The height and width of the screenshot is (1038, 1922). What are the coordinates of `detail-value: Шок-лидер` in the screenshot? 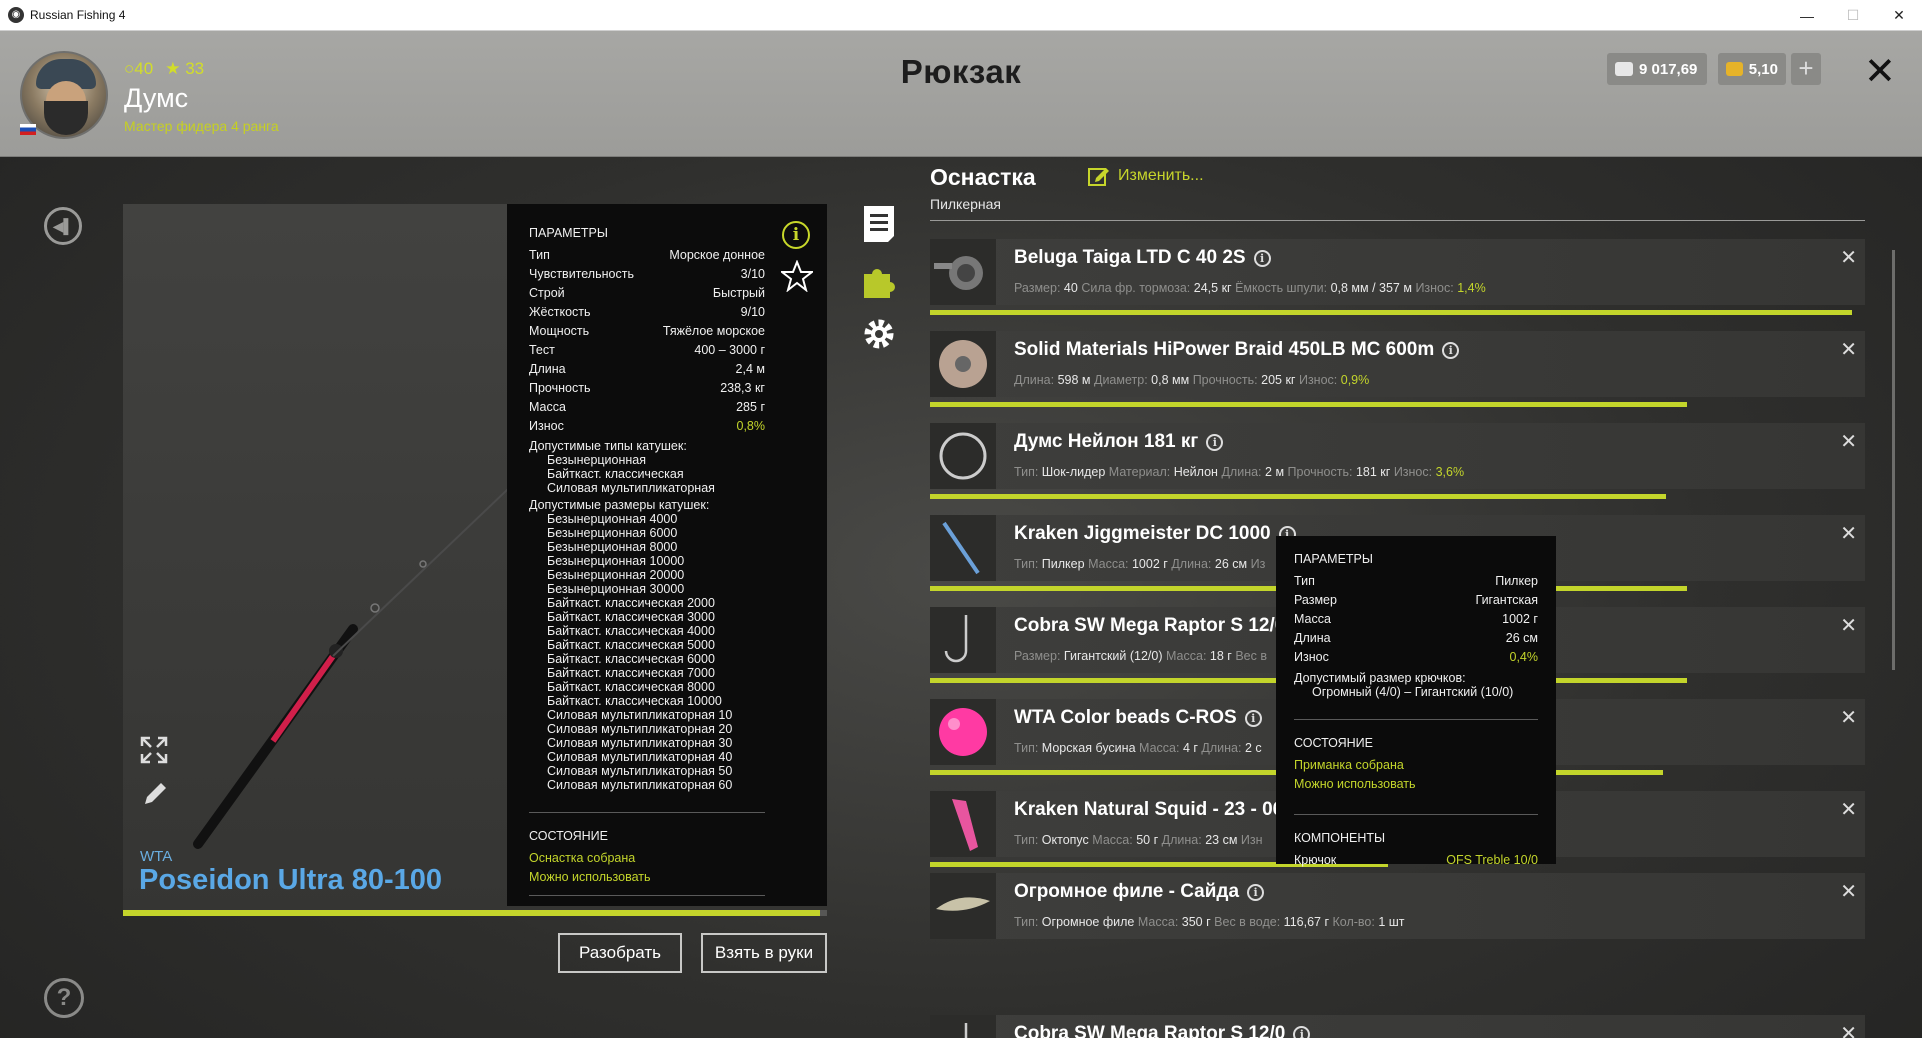 It's located at (1073, 472).